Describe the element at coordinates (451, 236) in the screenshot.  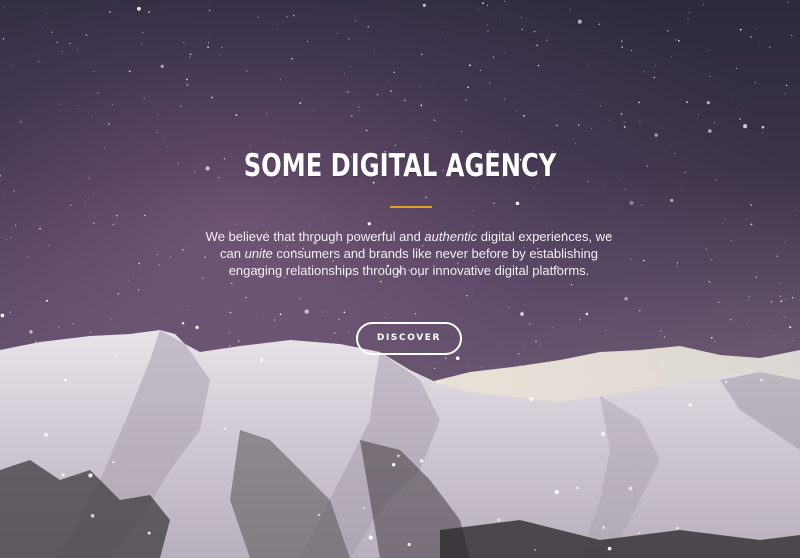
I see `description-emphasis-authentic: authentic` at that location.